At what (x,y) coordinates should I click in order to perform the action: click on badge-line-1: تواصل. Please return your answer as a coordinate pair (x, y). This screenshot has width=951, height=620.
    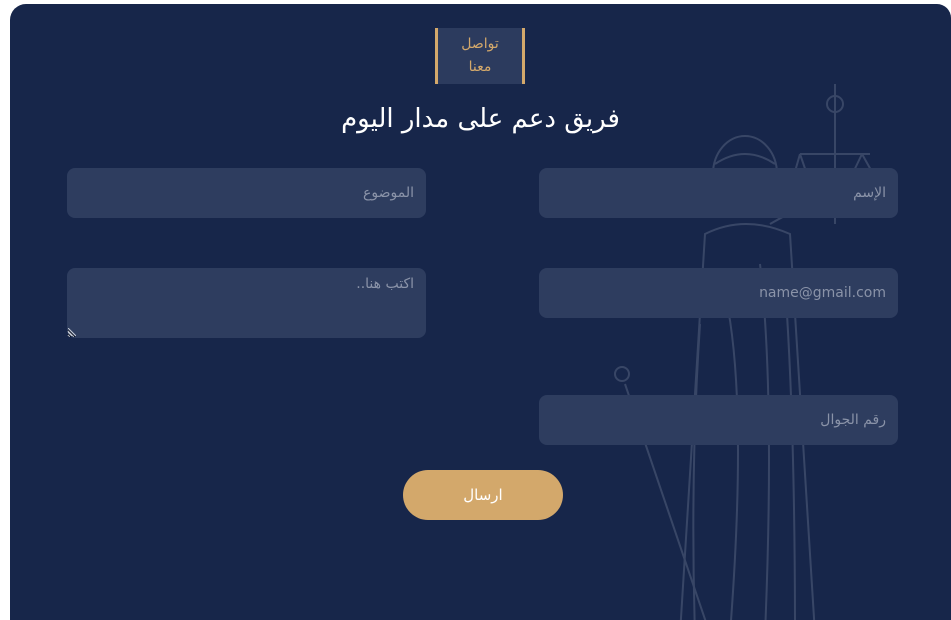
    Looking at the image, I should click on (480, 44).